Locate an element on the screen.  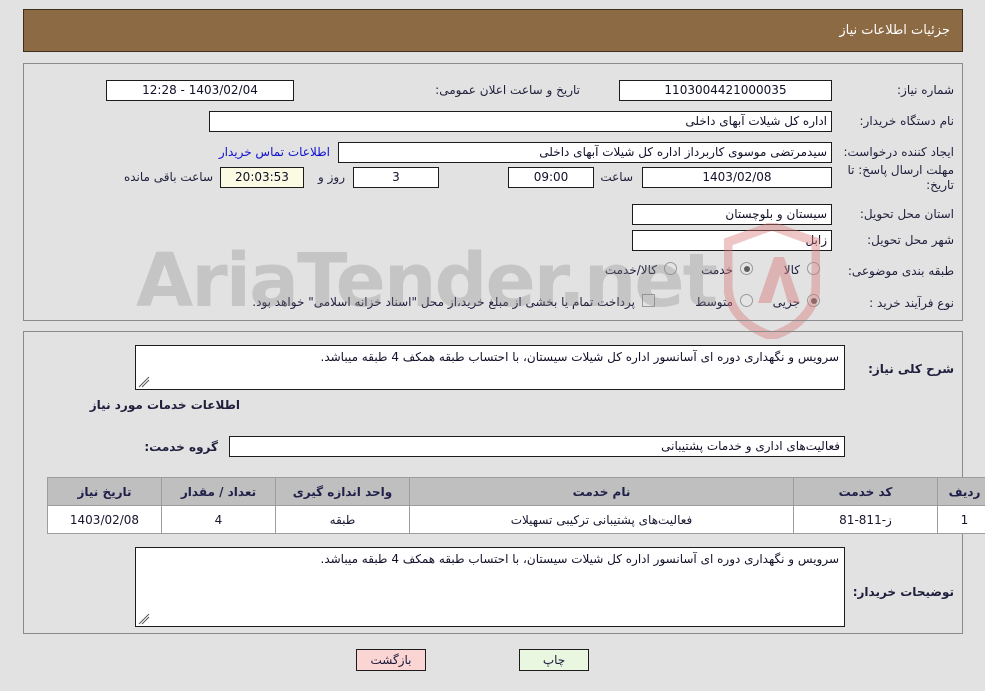
page-title: جزئیات اطلاعات نیاز is located at coordinates (894, 30).